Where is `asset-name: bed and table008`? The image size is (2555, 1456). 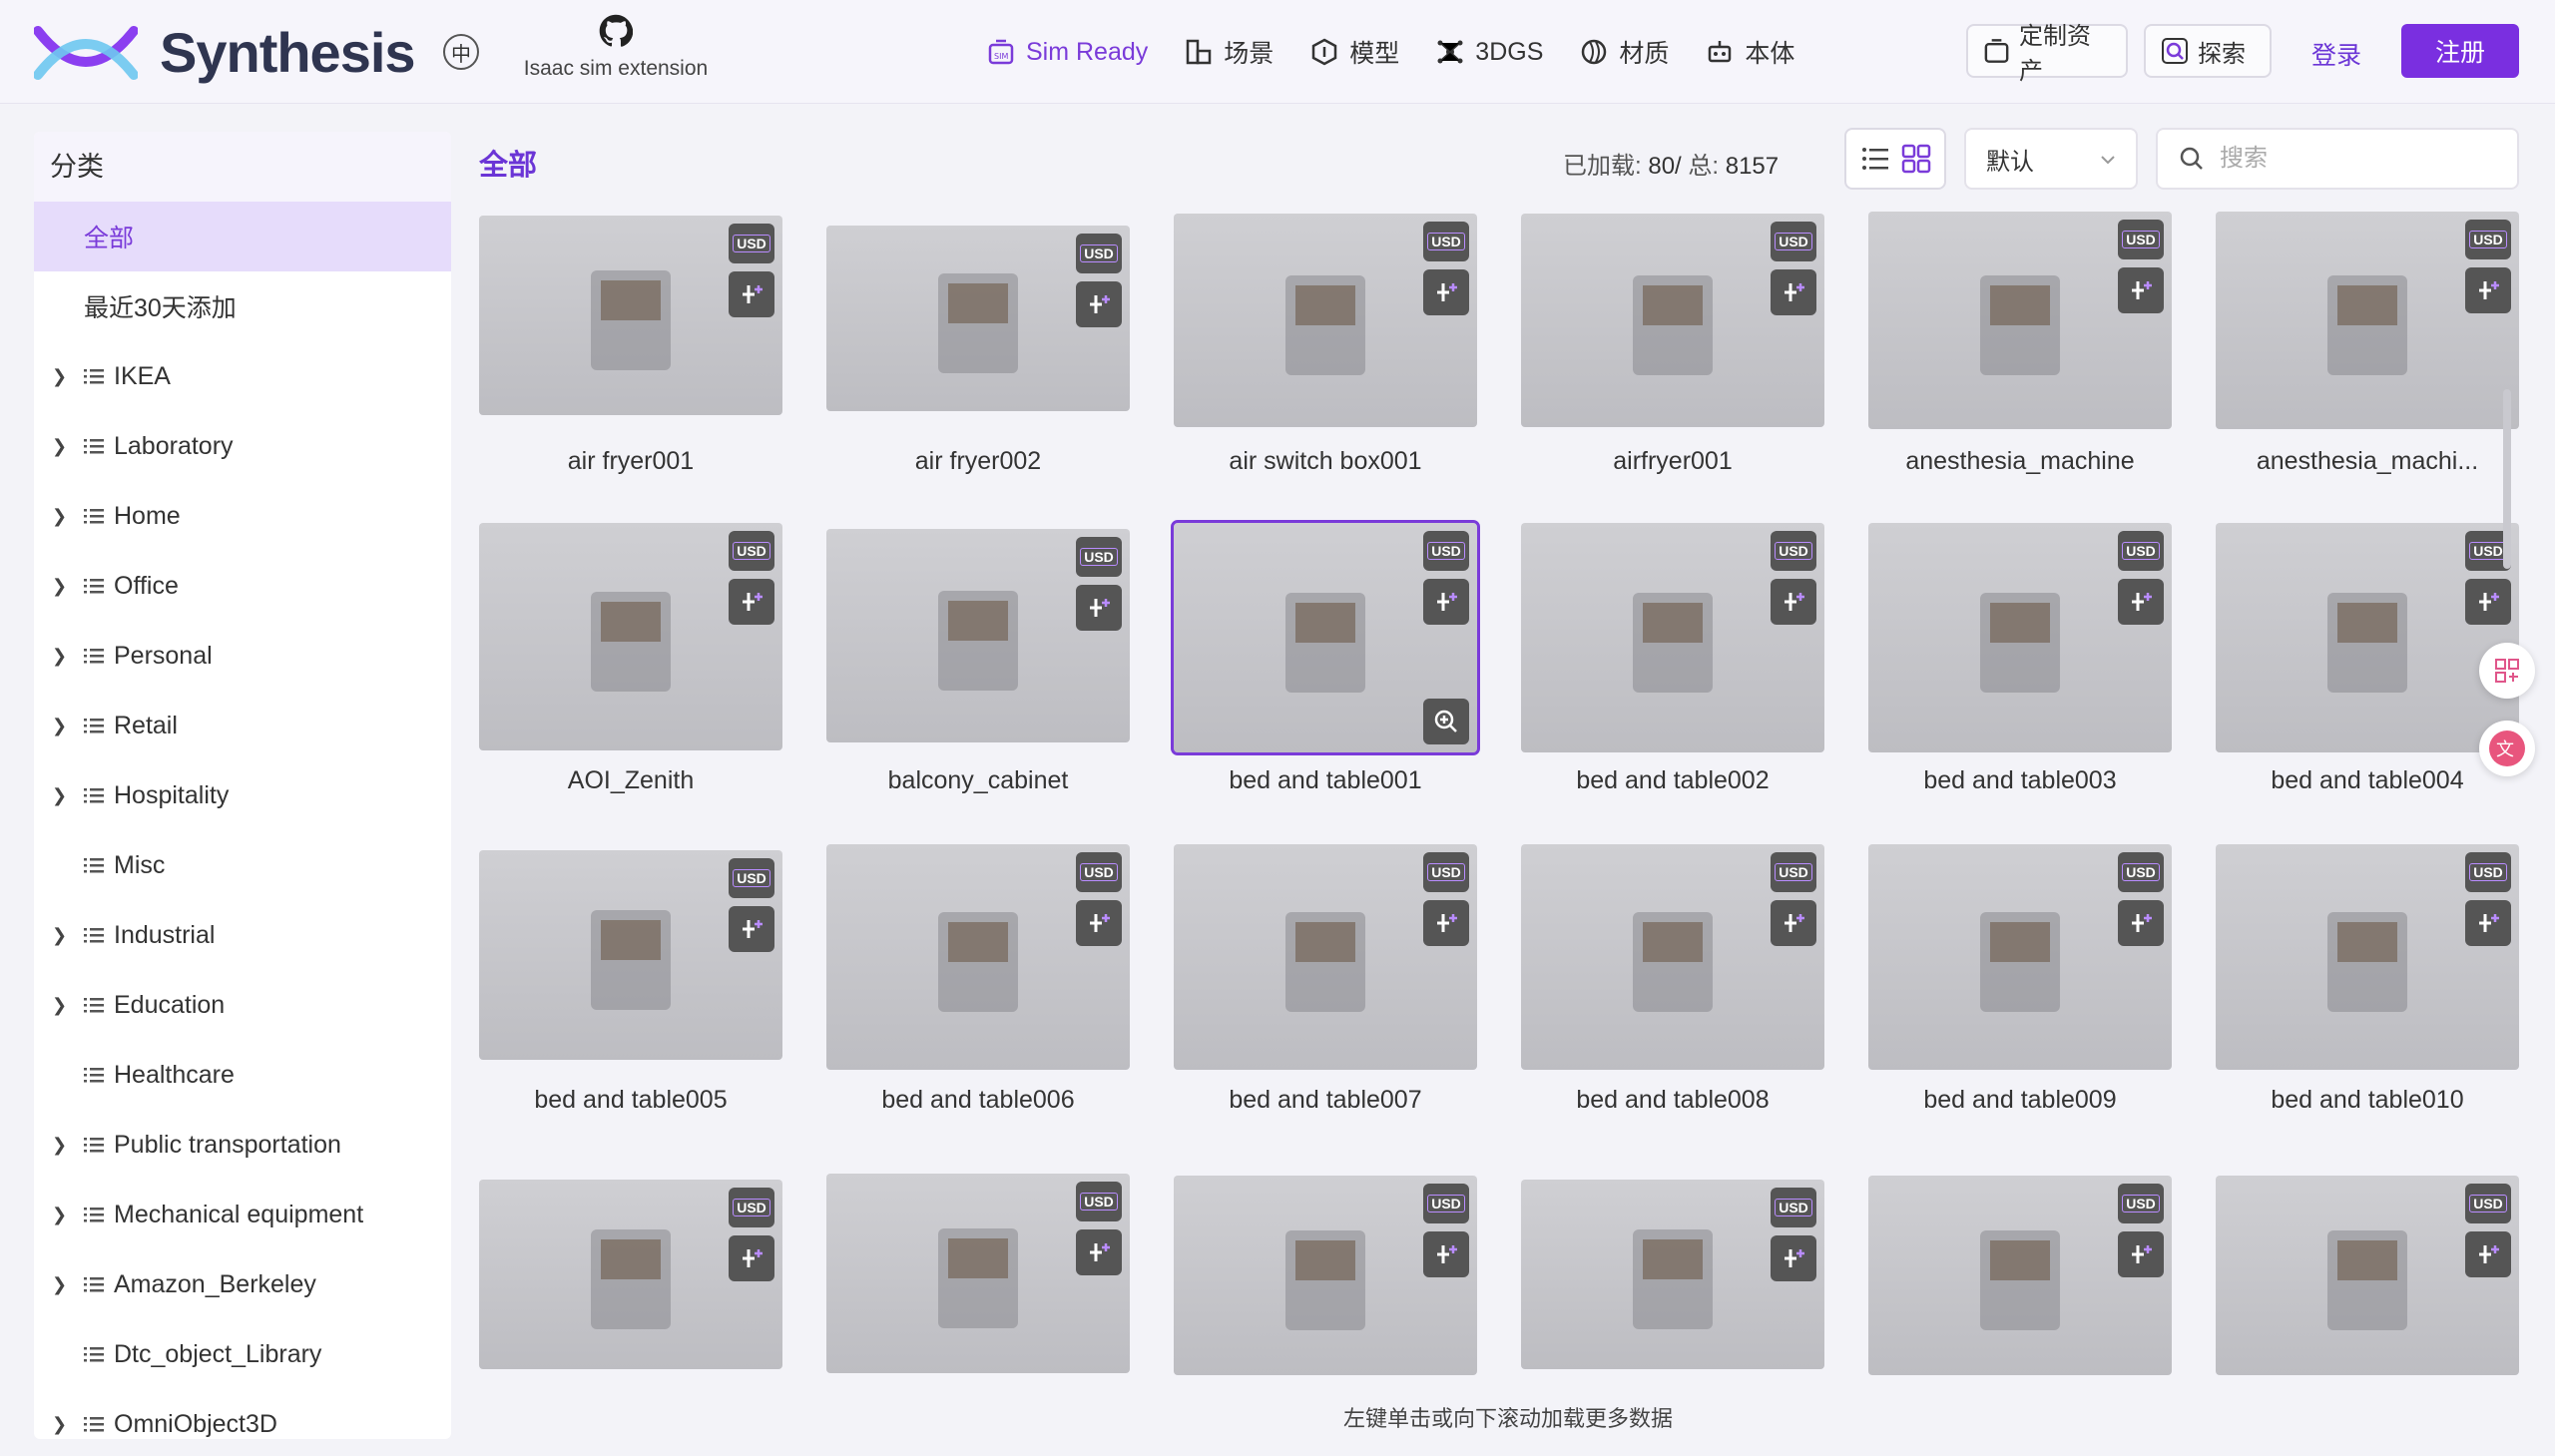
asset-name: bed and table008 is located at coordinates (1672, 1100).